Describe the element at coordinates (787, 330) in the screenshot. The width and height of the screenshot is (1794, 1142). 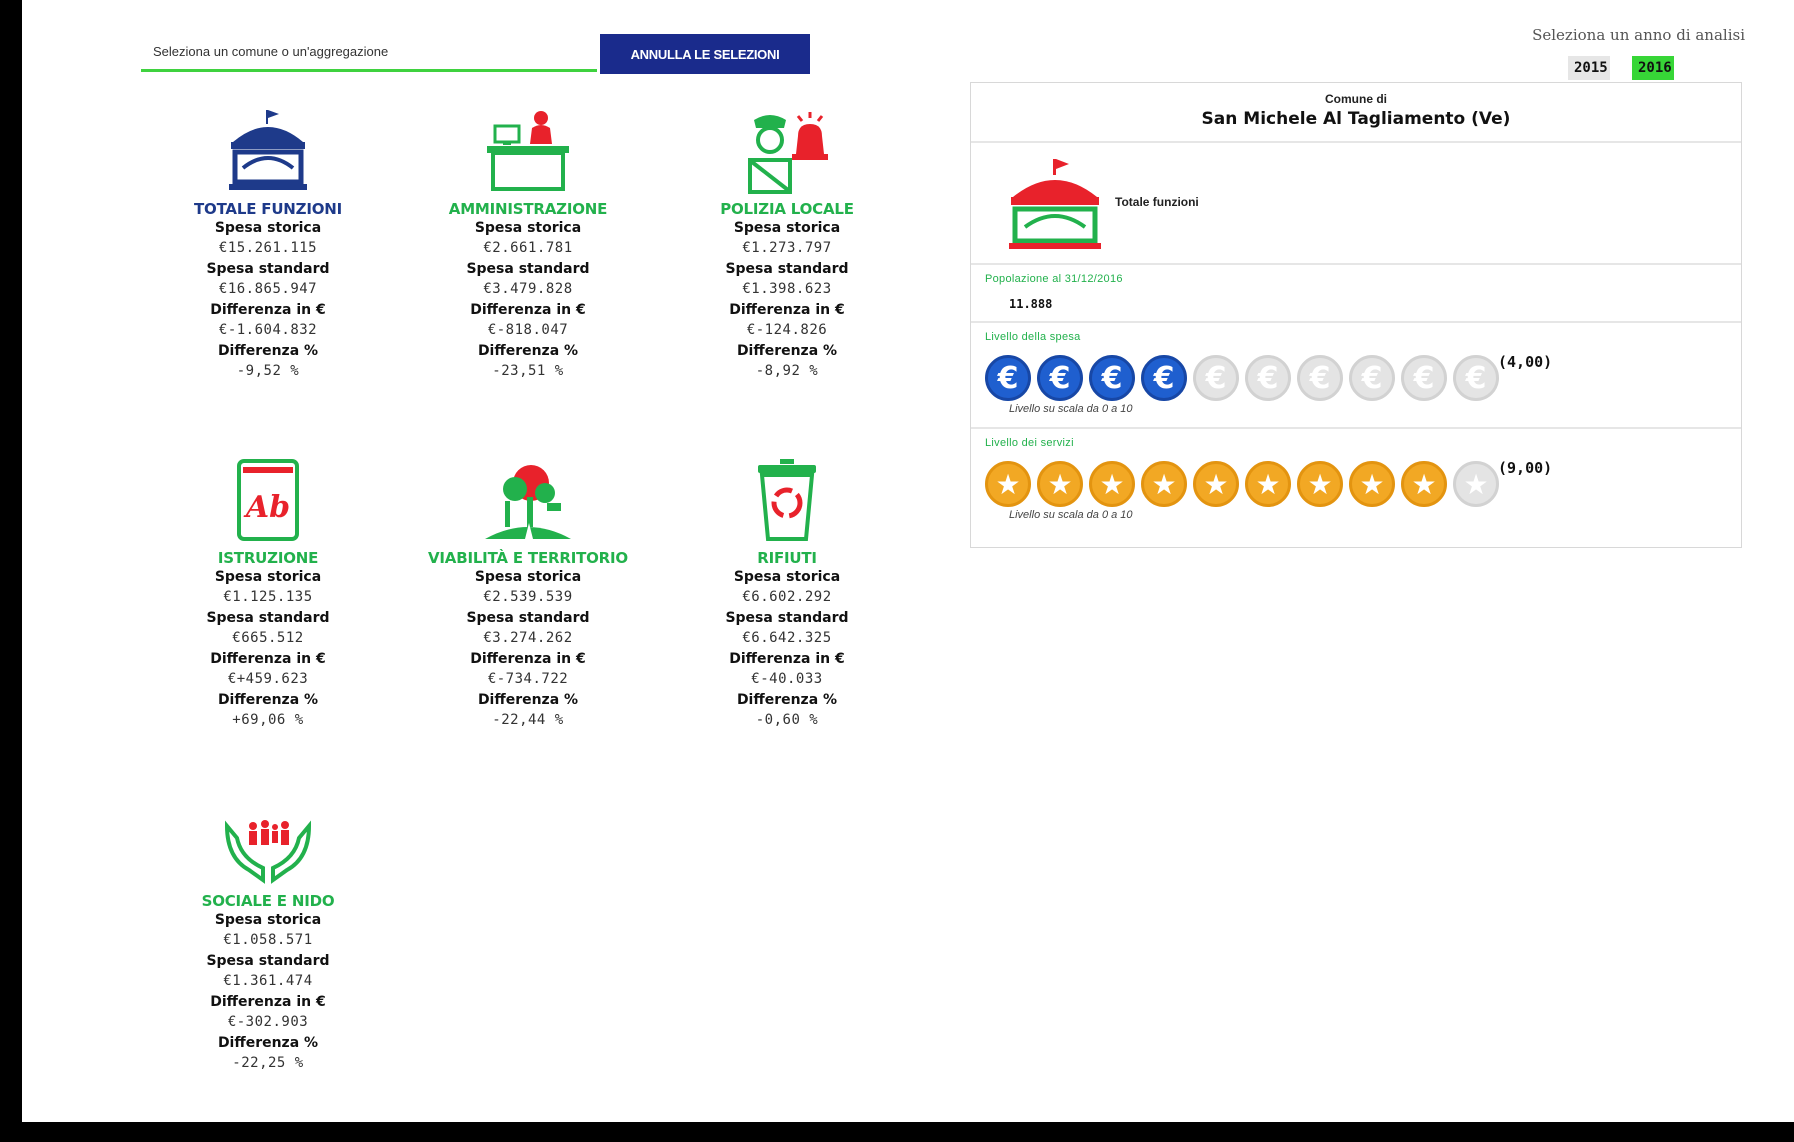
I see `diff-eur-value: €-124.826` at that location.